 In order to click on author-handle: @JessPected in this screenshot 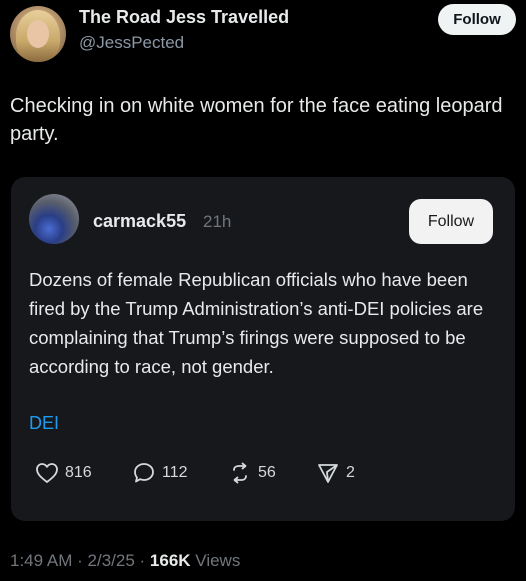, I will do `click(131, 43)`.